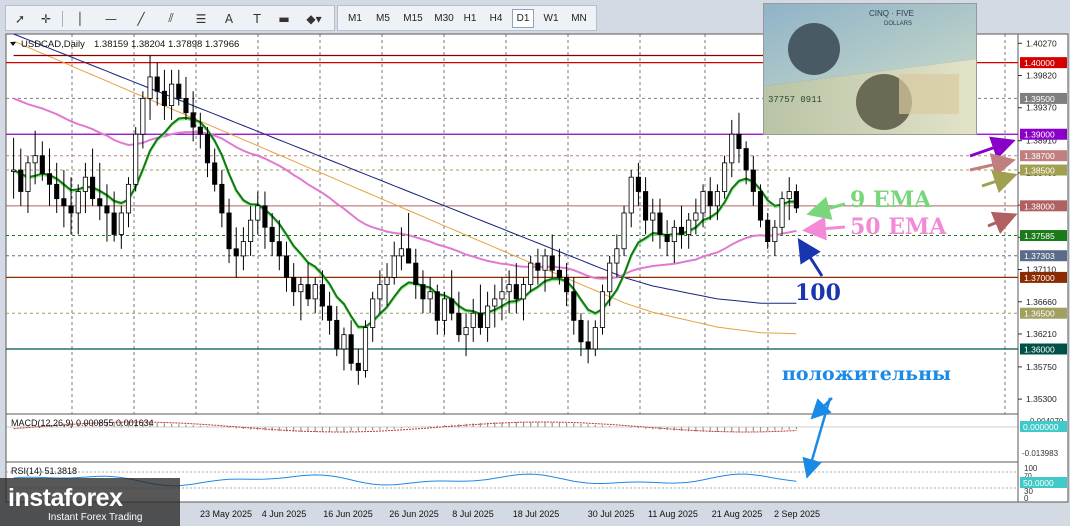 The height and width of the screenshot is (526, 1070). Describe the element at coordinates (166, 44) in the screenshot. I see `chart-ohlc: 1.38159 1.38204 1.37898 1.37966` at that location.